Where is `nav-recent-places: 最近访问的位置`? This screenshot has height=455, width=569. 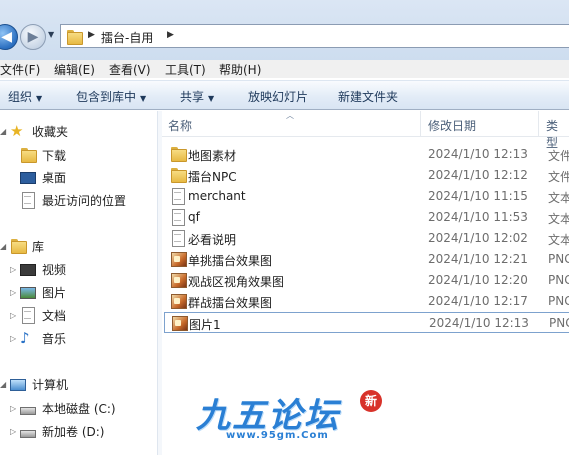
nav-recent-places: 最近访问的位置 is located at coordinates (73, 200).